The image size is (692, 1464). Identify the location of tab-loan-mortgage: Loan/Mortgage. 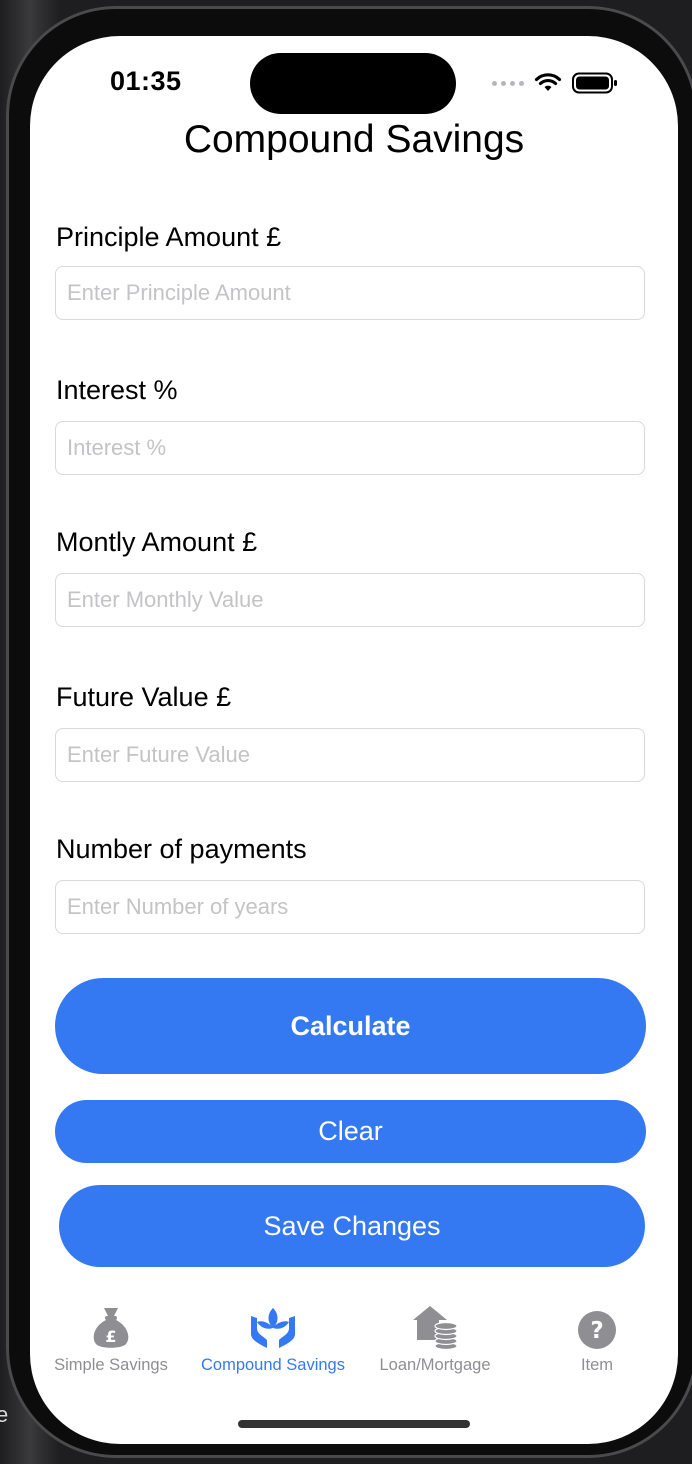
(435, 1339).